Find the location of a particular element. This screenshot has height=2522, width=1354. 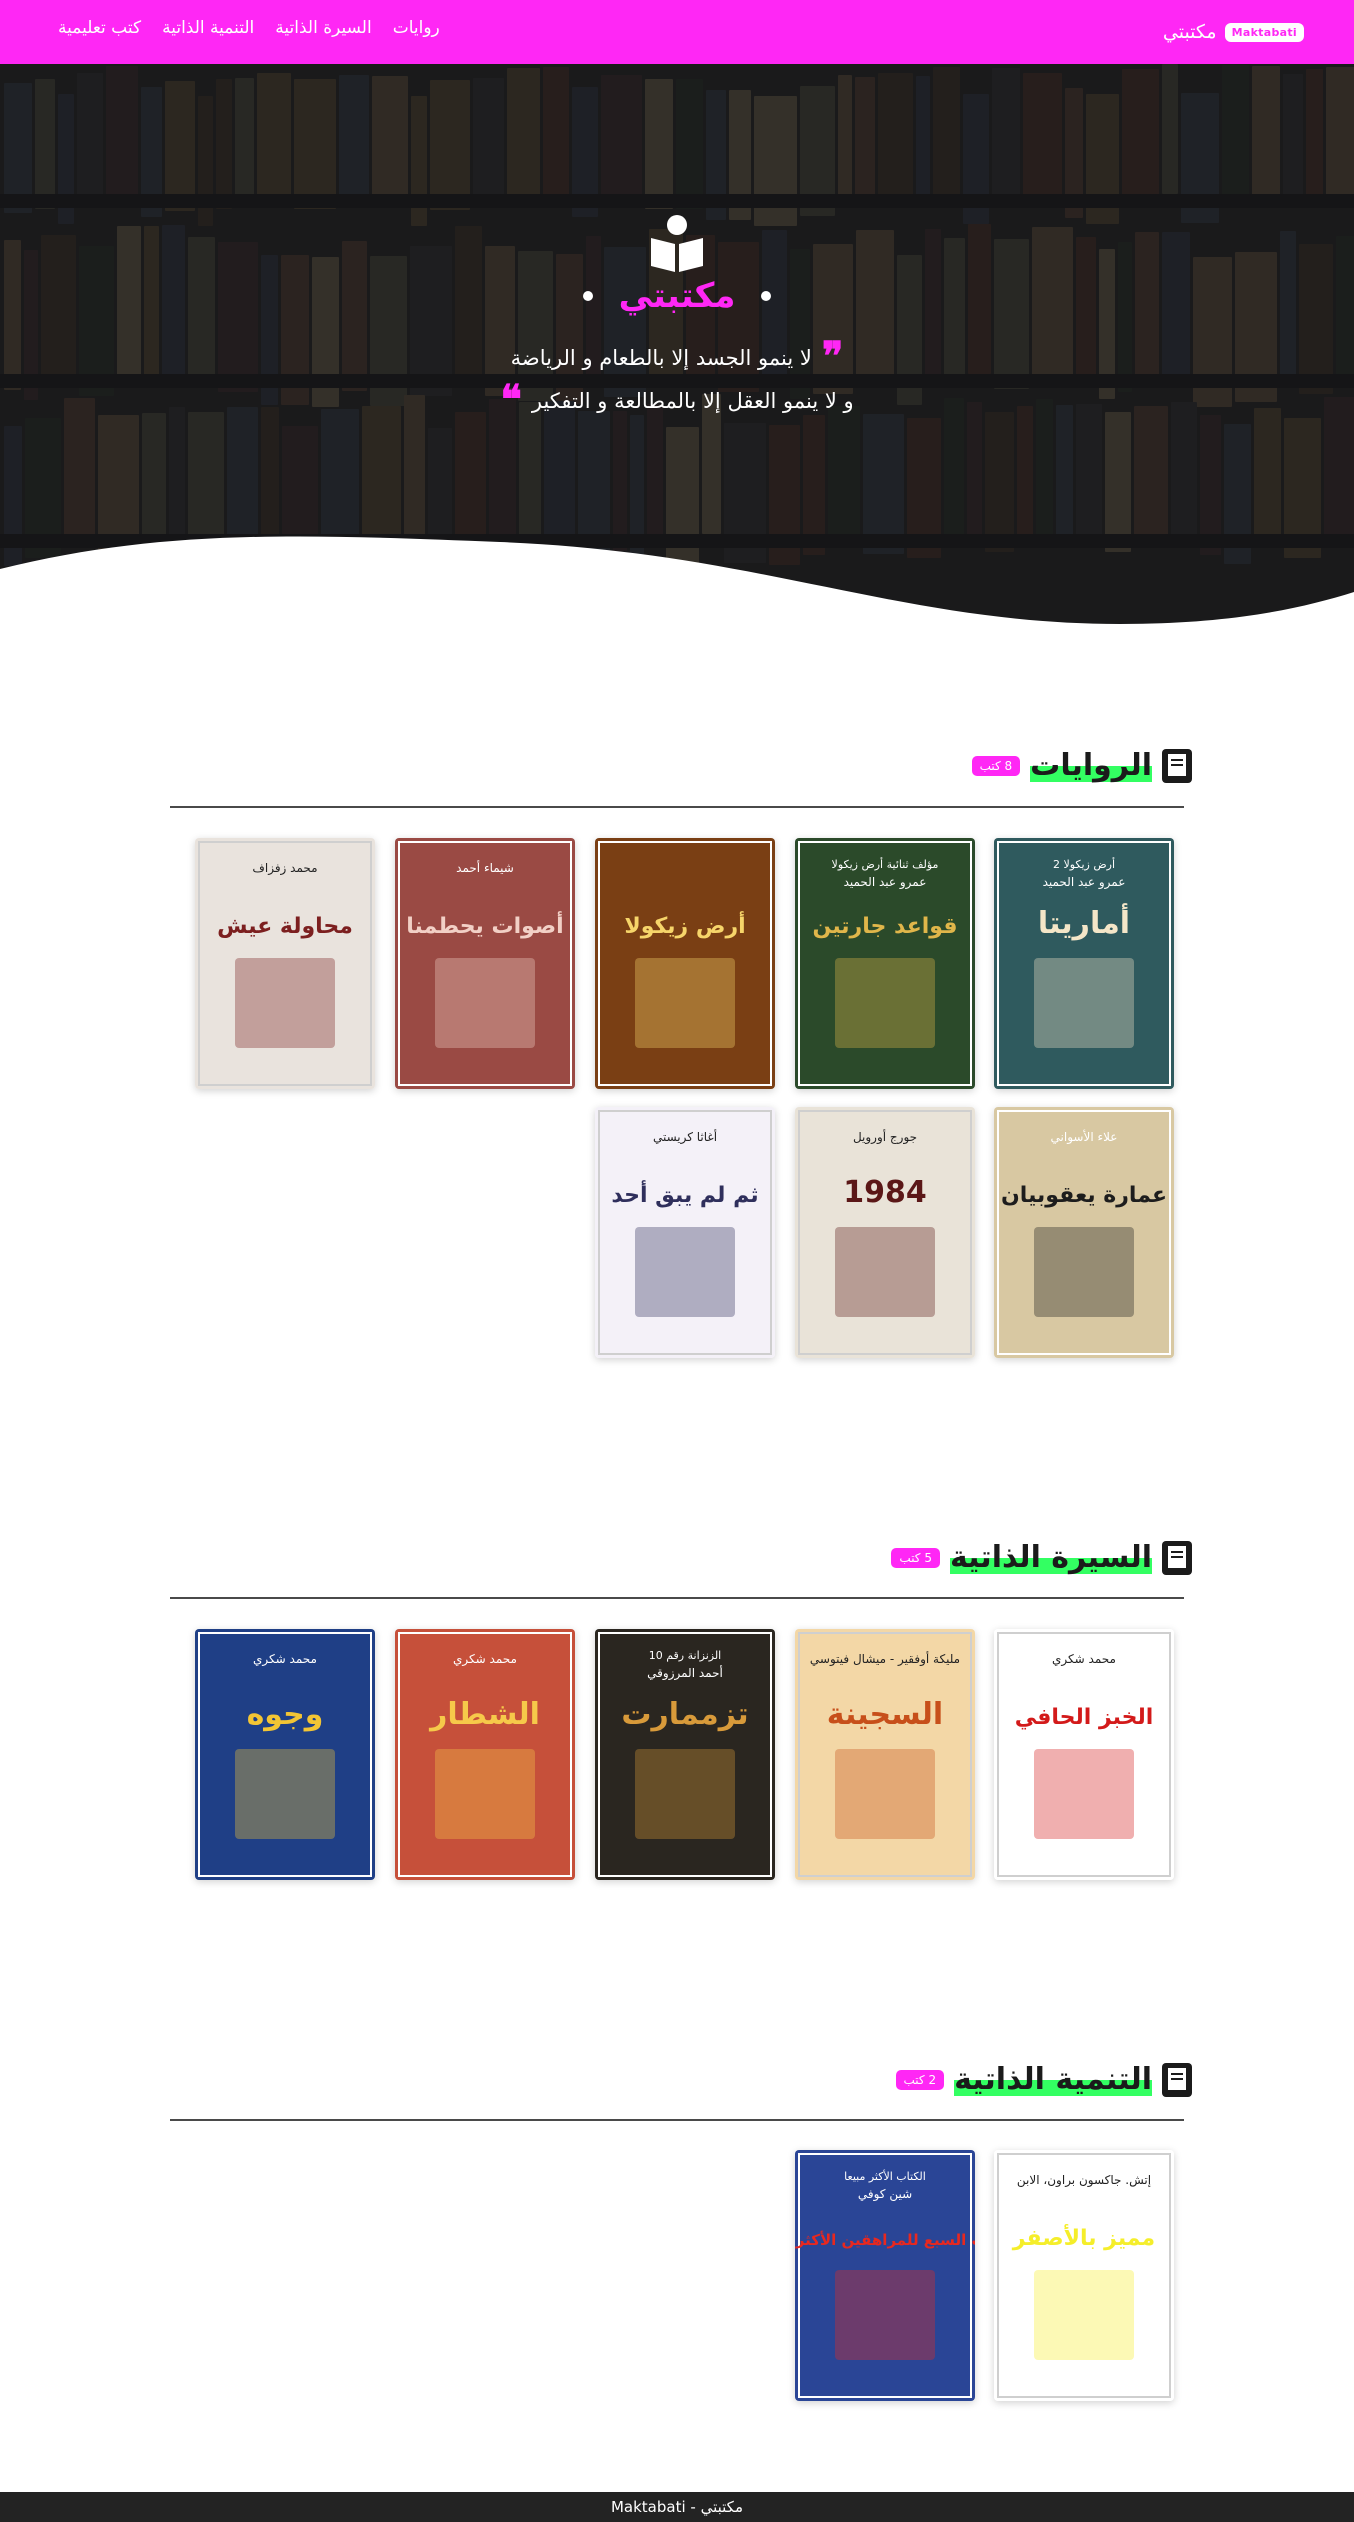

book-cover: علاء الأسواني عمارة يعقوبيان is located at coordinates (1084, 1232).